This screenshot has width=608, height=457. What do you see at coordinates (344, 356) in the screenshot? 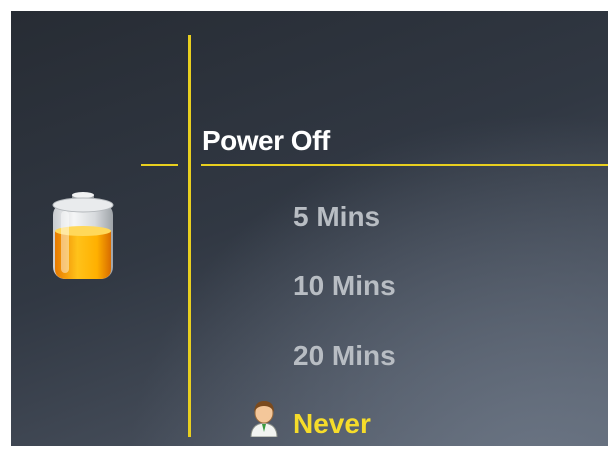
I see `option-20-mins: 20 Mins` at bounding box center [344, 356].